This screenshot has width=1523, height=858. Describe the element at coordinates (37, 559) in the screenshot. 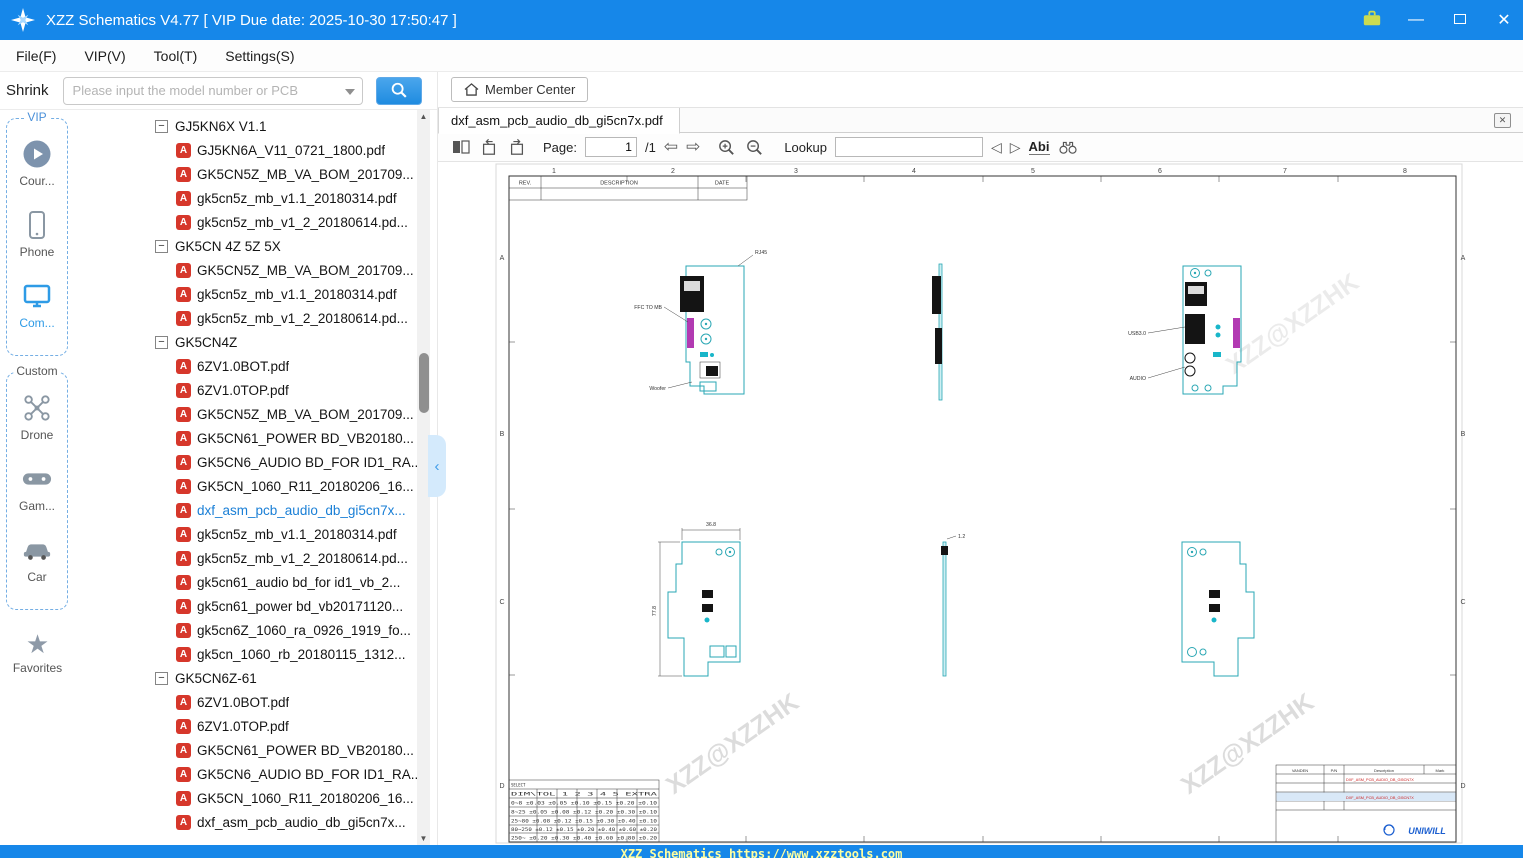

I see `sidebar-item-car: Car` at that location.